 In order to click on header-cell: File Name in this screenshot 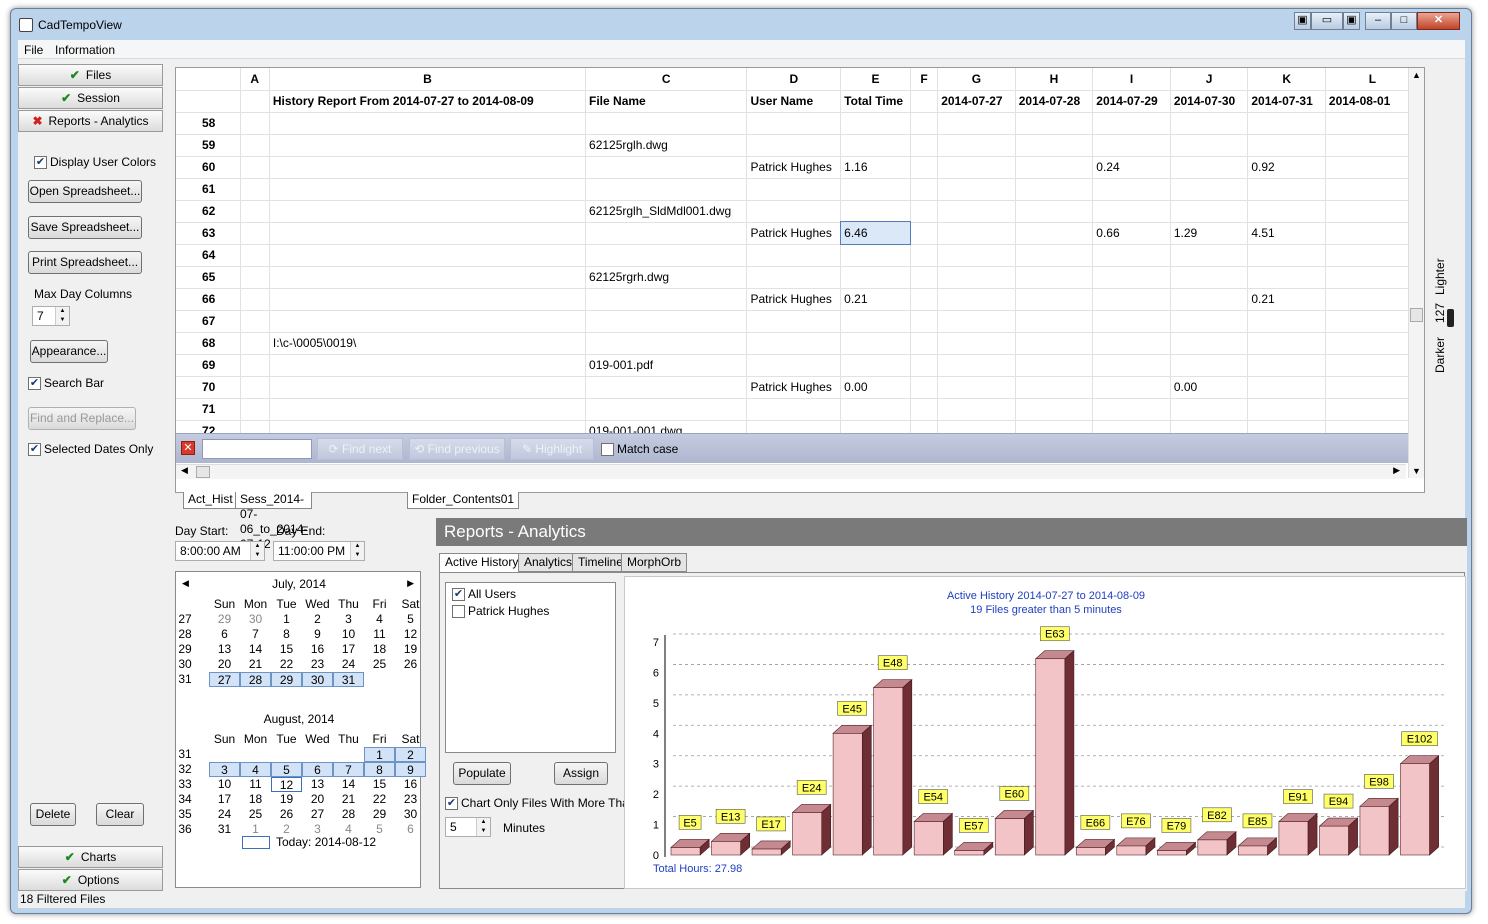, I will do `click(666, 101)`.